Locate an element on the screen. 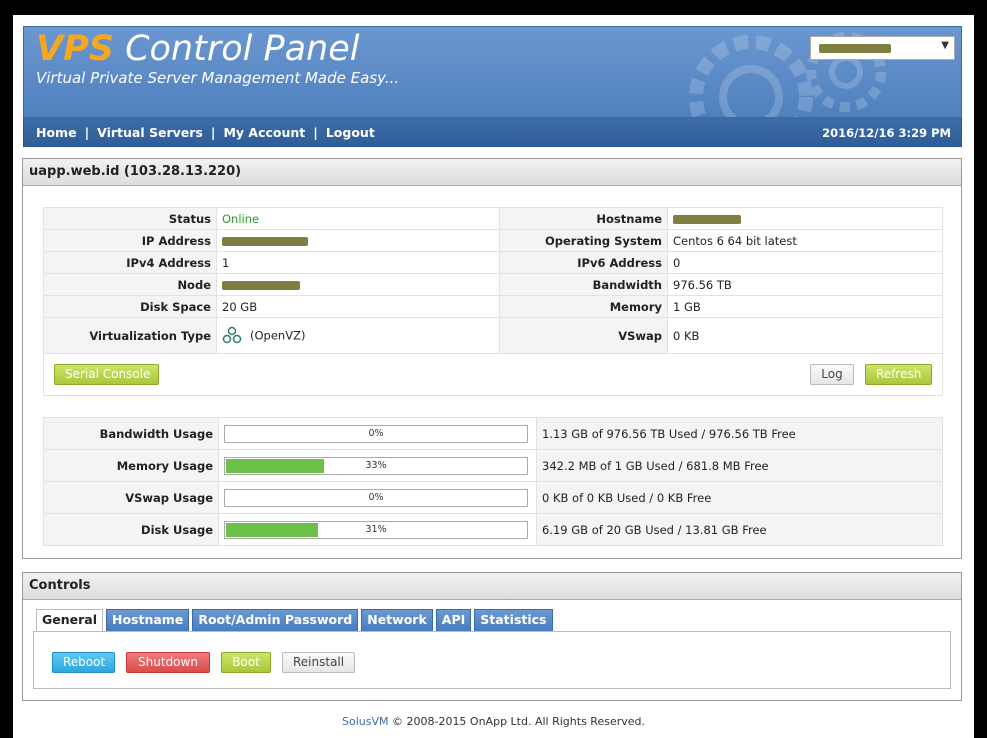 The width and height of the screenshot is (987, 738). os-label: Operating System is located at coordinates (583, 240).